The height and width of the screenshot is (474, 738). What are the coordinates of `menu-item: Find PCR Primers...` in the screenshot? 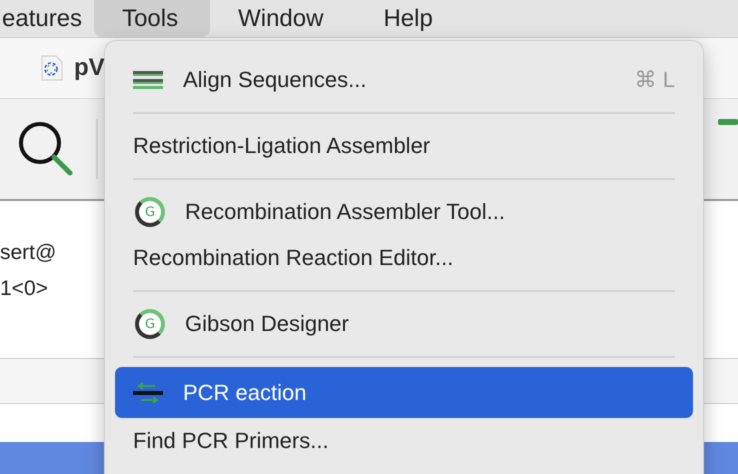 It's located at (404, 441).